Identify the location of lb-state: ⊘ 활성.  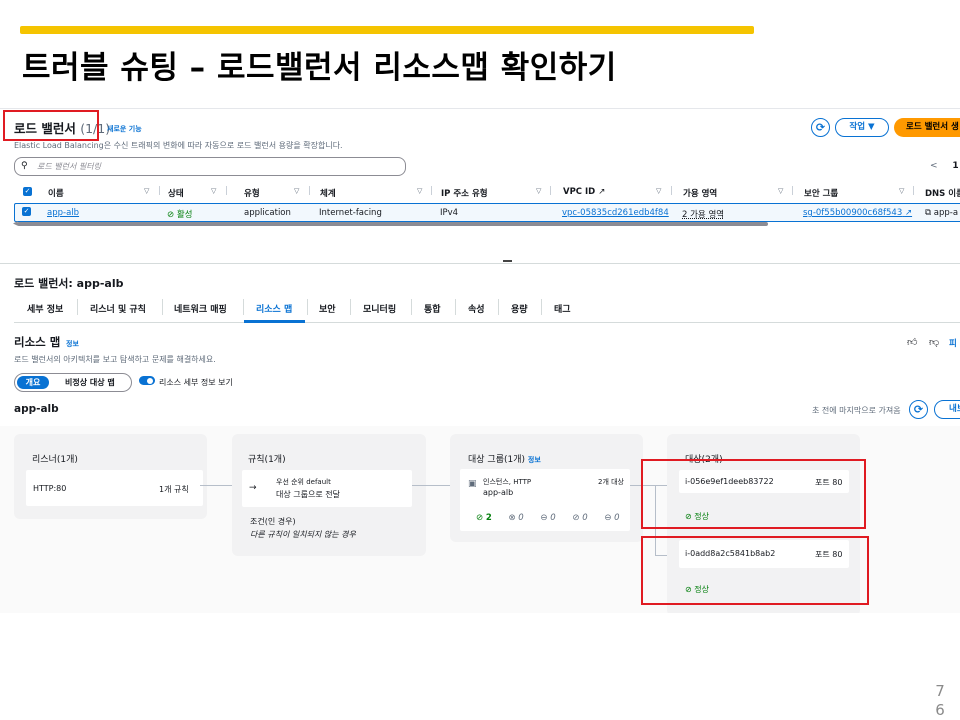
(180, 215).